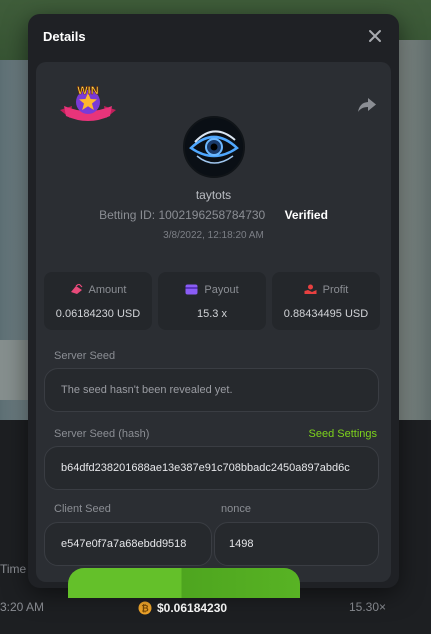 This screenshot has width=431, height=634. I want to click on username: taytots, so click(213, 195).